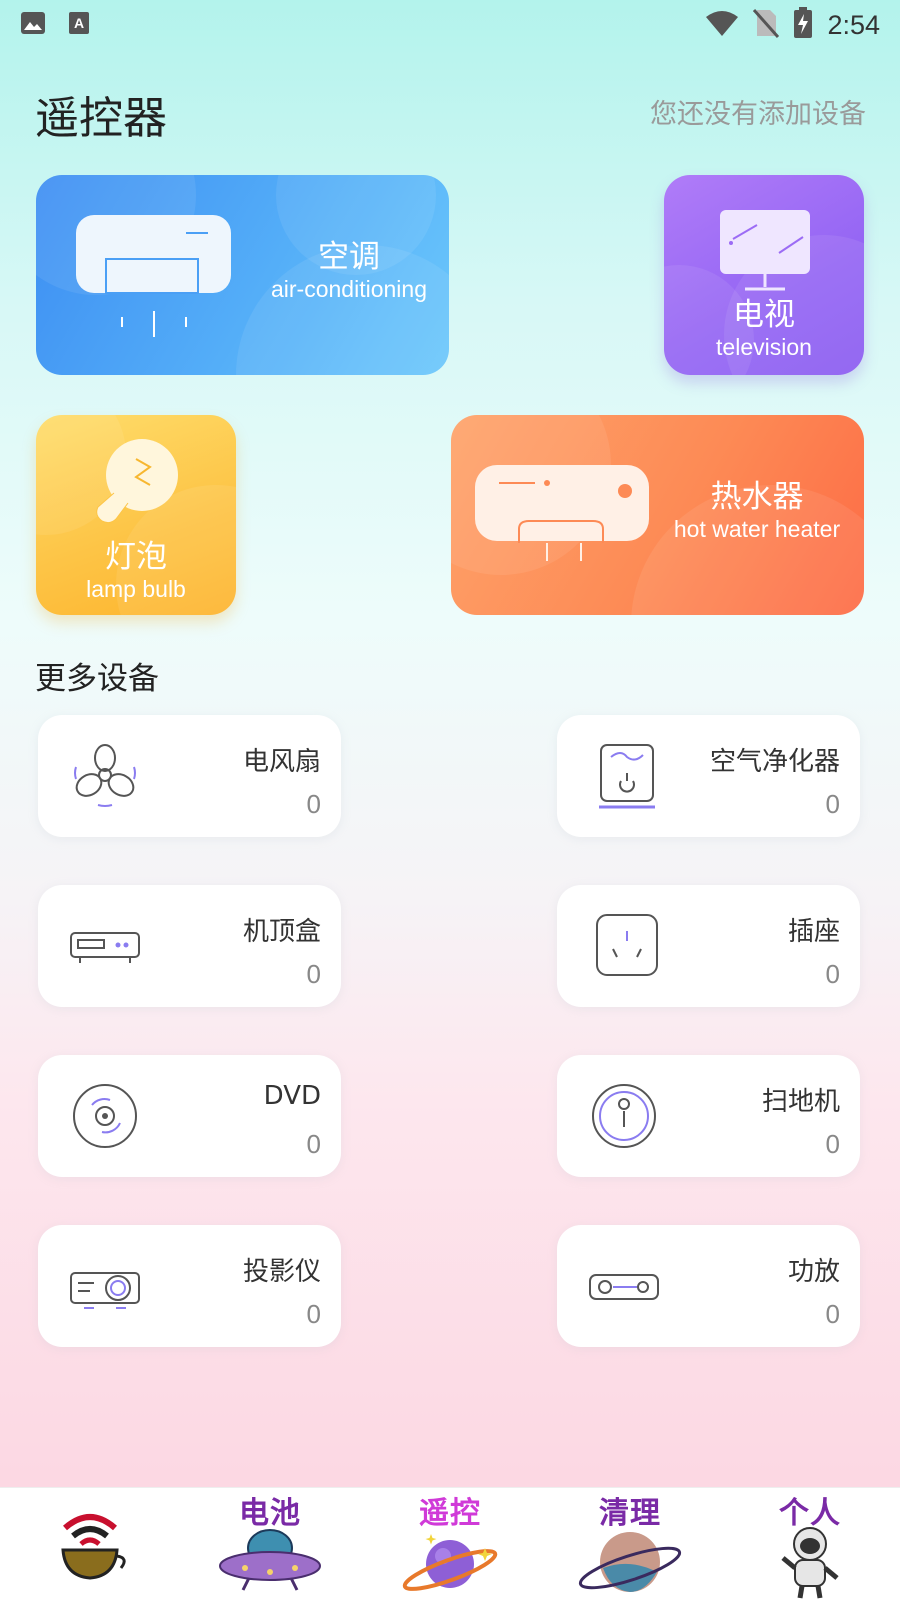 This screenshot has width=900, height=1600. Describe the element at coordinates (189, 776) in the screenshot. I see `device-card-fan: 电风扇 0` at that location.